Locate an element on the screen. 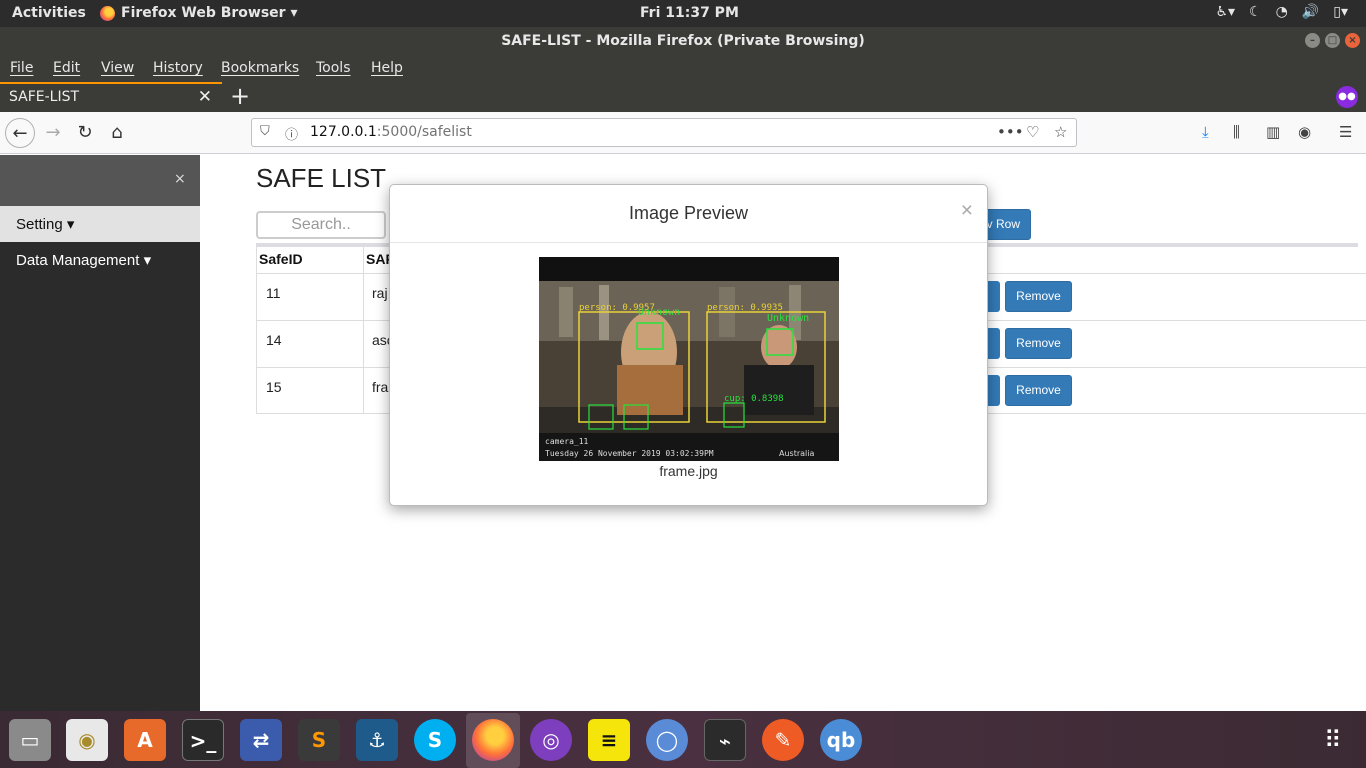 The height and width of the screenshot is (768, 1366). close-tab-icon: ✕ is located at coordinates (205, 97).